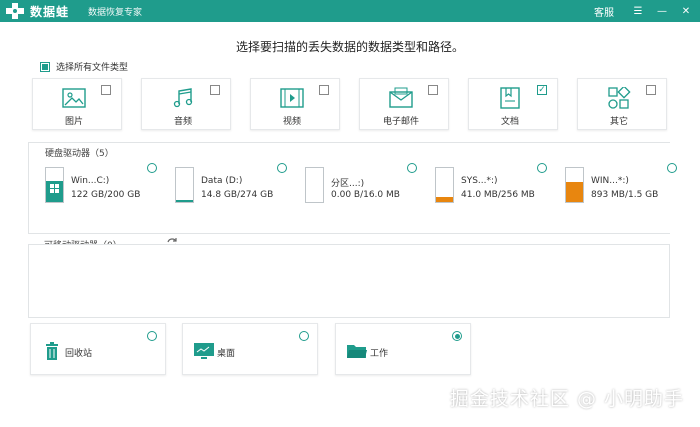  I want to click on picture-checkbox, so click(106, 90).